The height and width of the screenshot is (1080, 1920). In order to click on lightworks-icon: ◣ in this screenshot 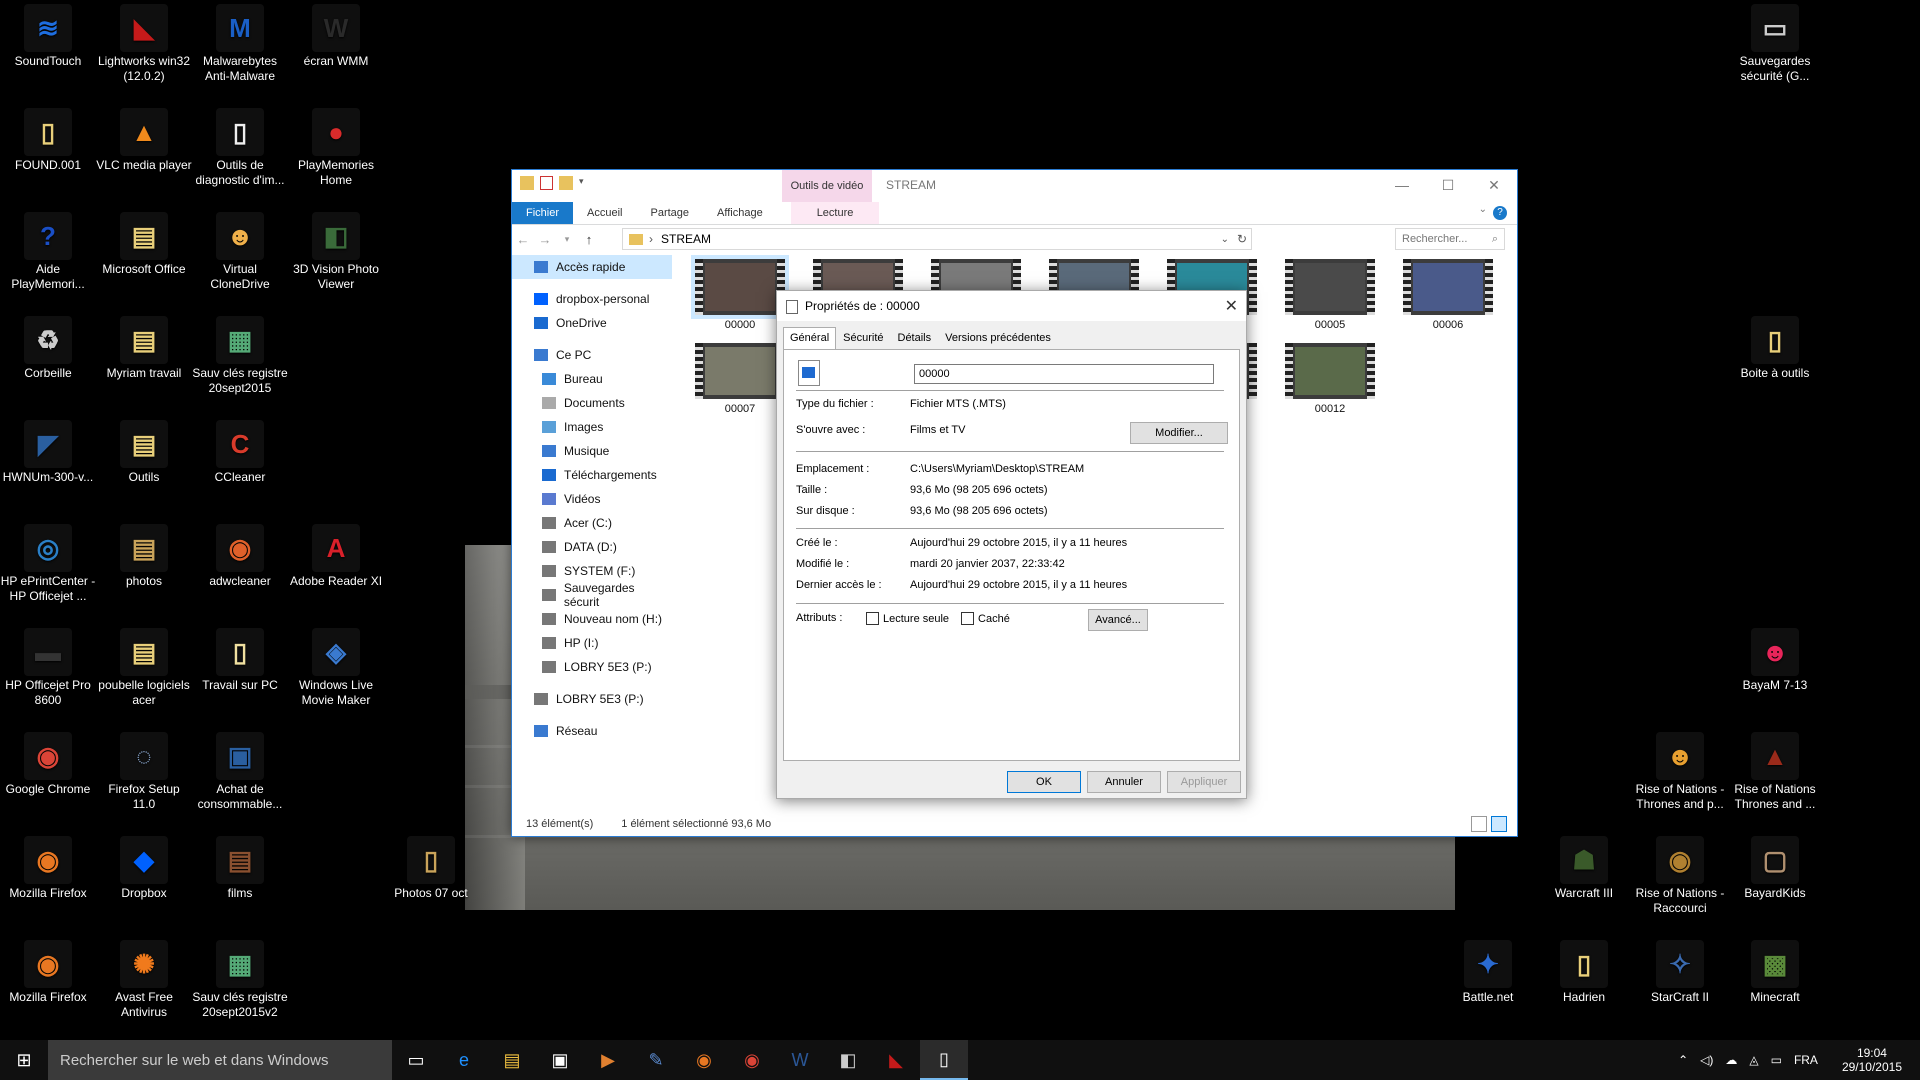, I will do `click(896, 1060)`.